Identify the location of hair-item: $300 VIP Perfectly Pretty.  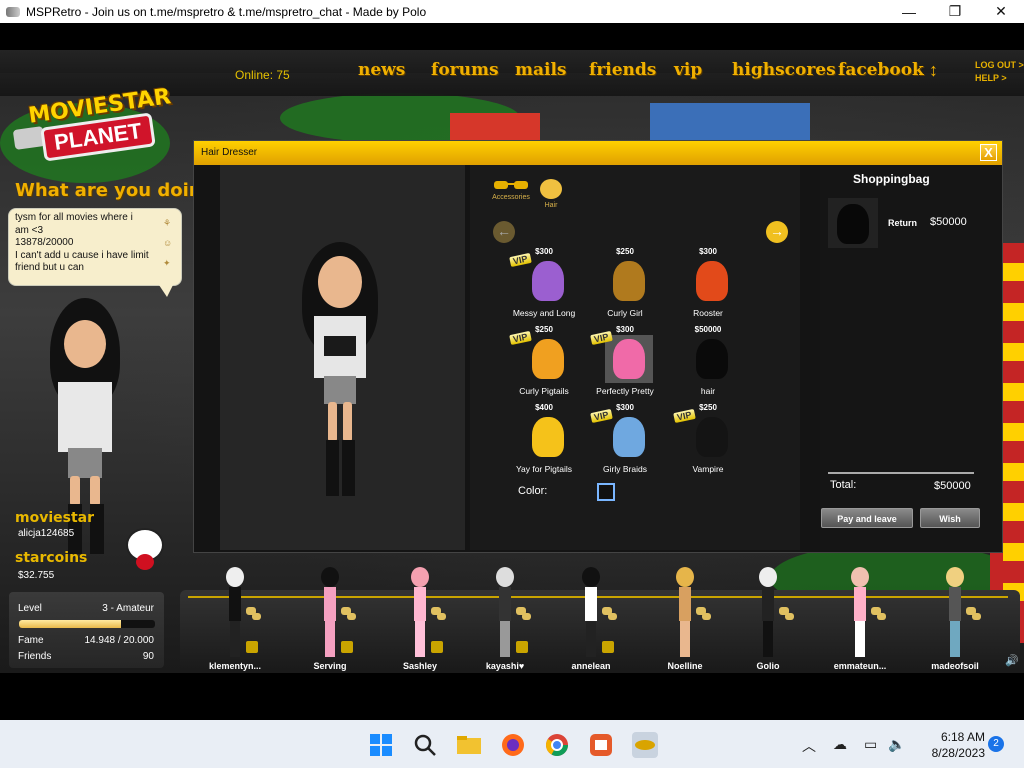
(625, 362).